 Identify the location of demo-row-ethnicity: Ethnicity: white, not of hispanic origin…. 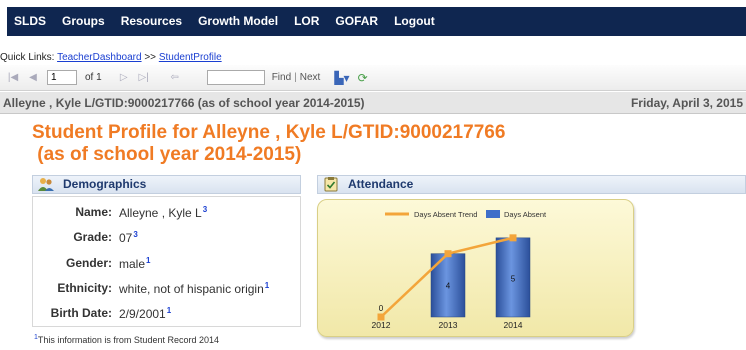
(167, 288).